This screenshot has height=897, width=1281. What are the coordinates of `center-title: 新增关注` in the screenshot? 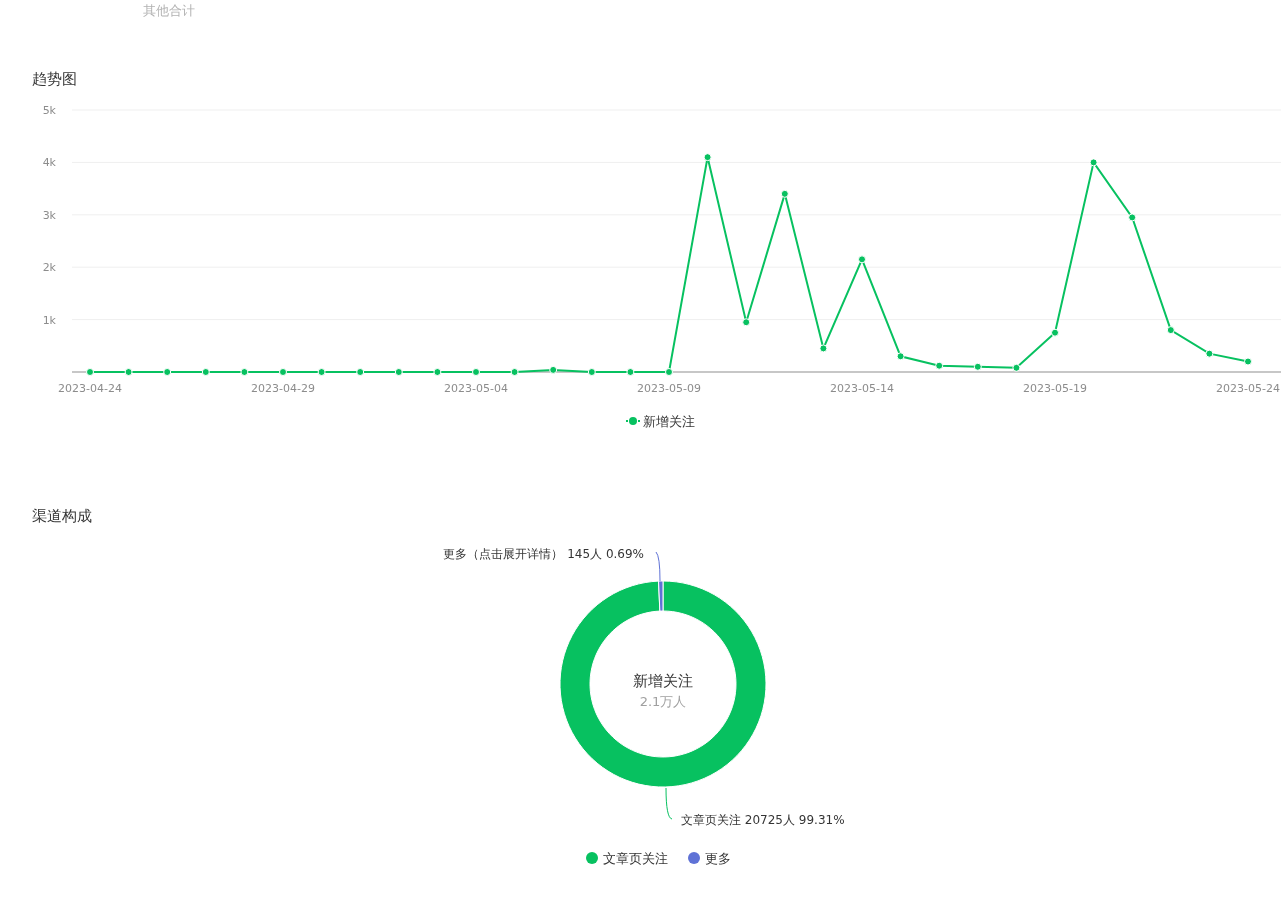 It's located at (663, 681).